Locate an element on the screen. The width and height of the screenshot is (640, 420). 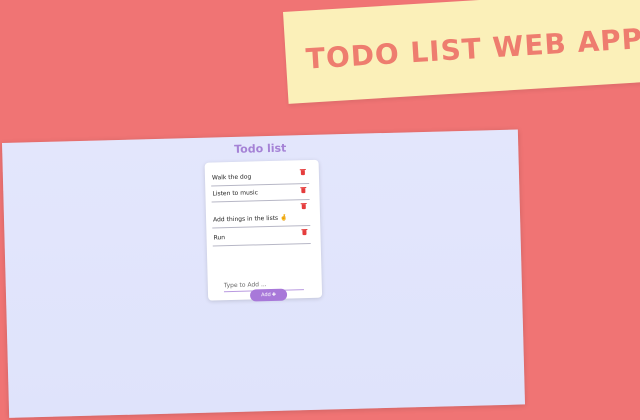
title-banner: TODO LIST WEB APP is located at coordinates (461, 52).